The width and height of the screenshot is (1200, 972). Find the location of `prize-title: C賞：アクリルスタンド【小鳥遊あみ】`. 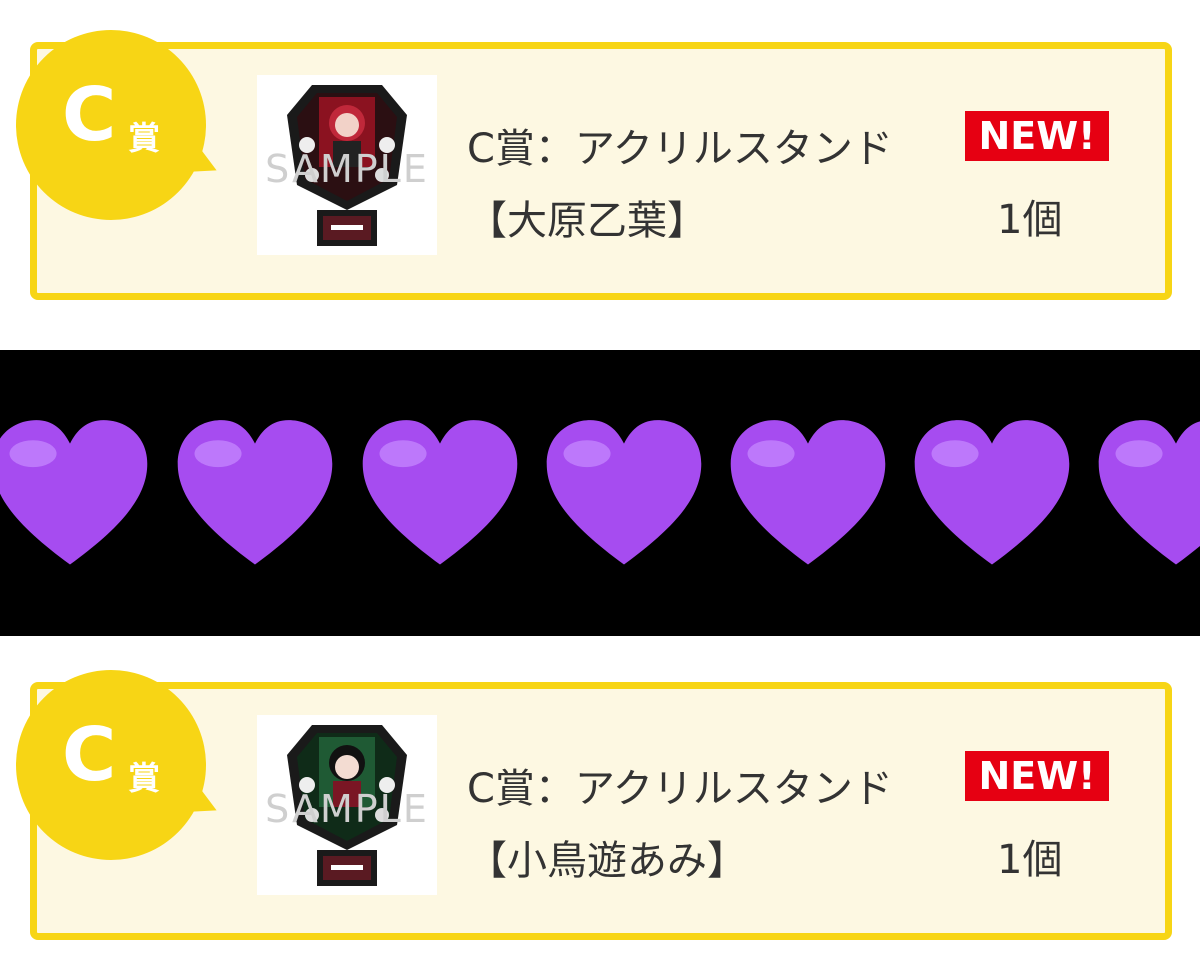

prize-title: C賞：アクリルスタンド【小鳥遊あみ】 is located at coordinates (707, 825).